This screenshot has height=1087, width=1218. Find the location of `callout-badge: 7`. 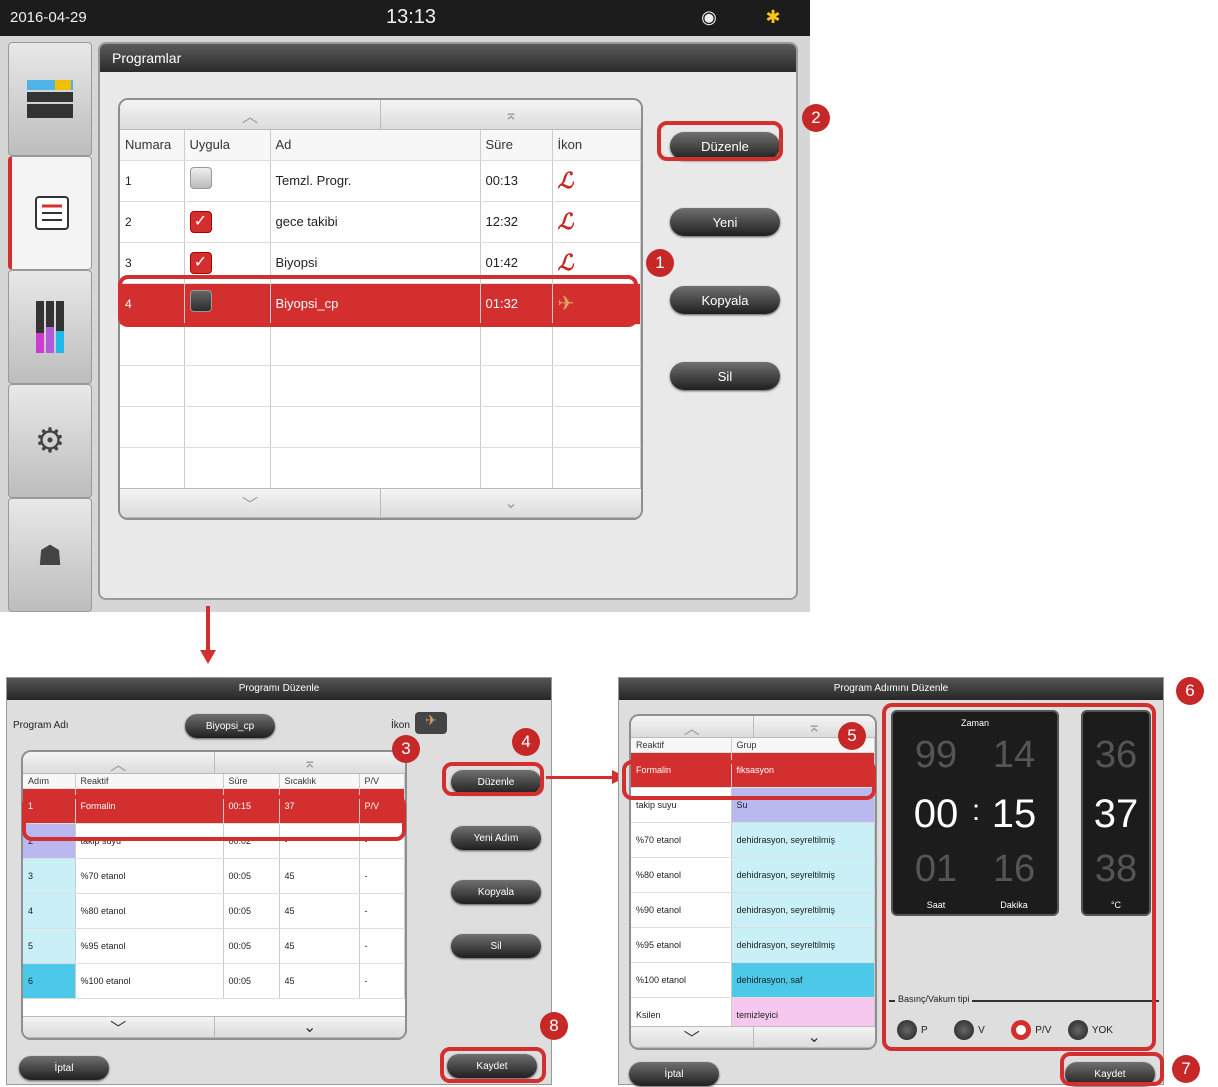

callout-badge: 7 is located at coordinates (1186, 1069).